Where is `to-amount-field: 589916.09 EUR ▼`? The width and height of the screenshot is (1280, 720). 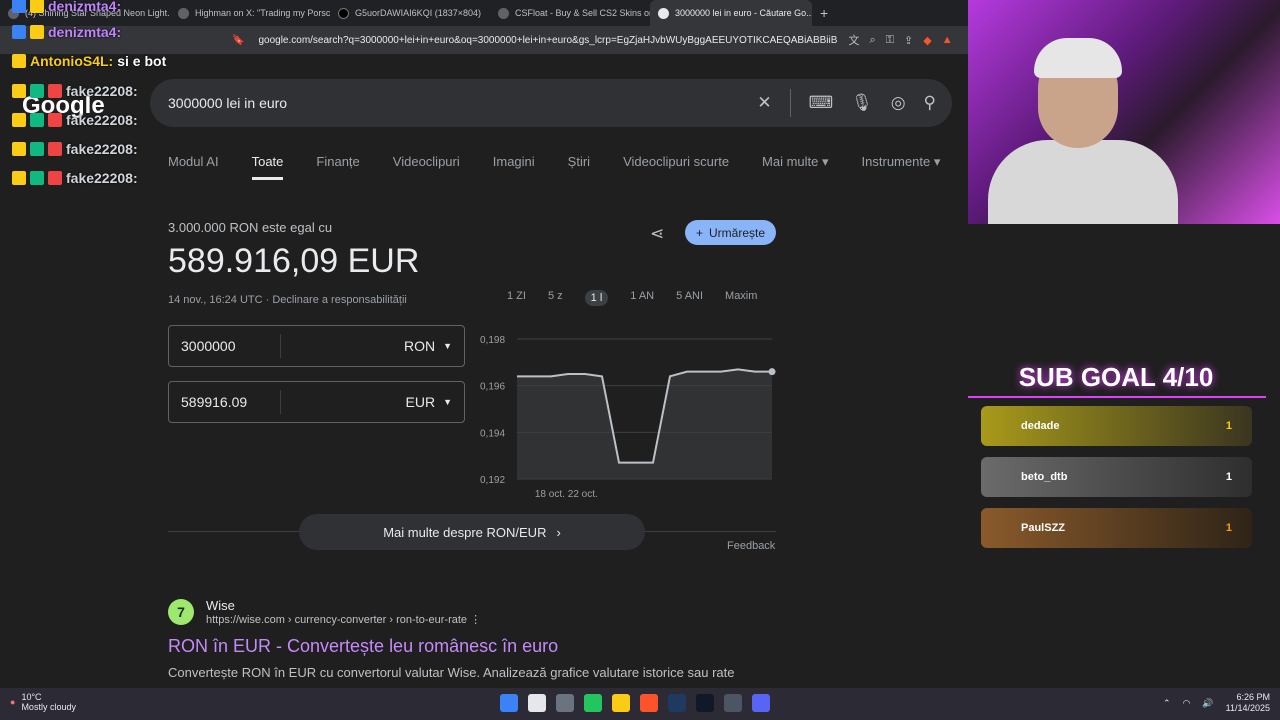
to-amount-field: 589916.09 EUR ▼ is located at coordinates (316, 402).